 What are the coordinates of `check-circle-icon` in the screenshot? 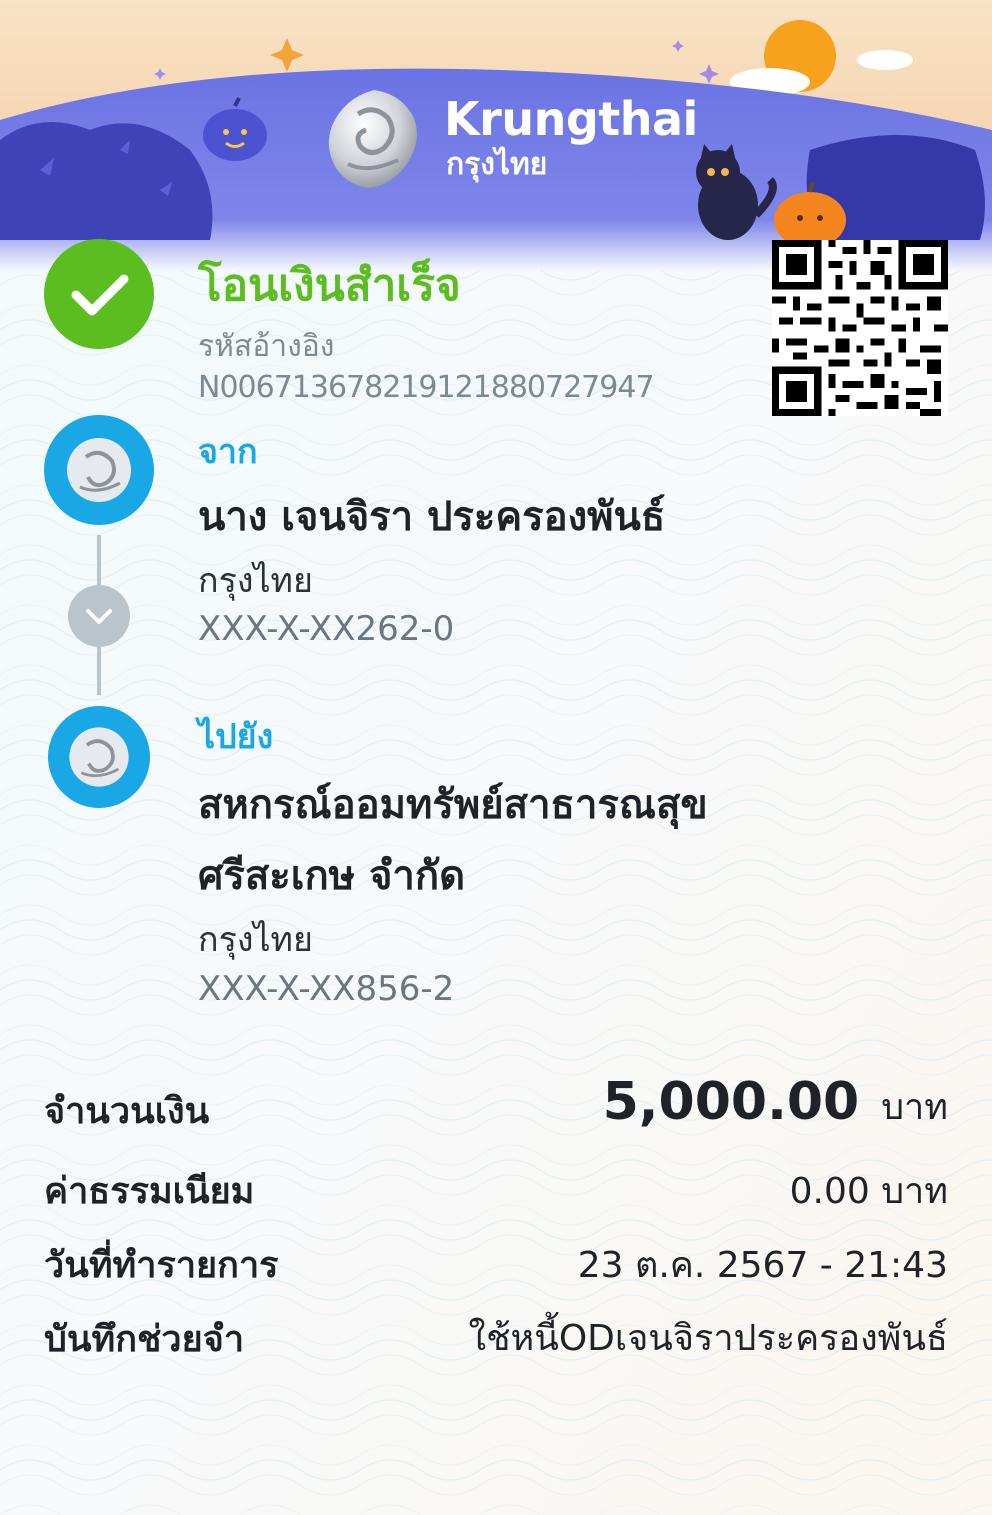 It's located at (99, 294).